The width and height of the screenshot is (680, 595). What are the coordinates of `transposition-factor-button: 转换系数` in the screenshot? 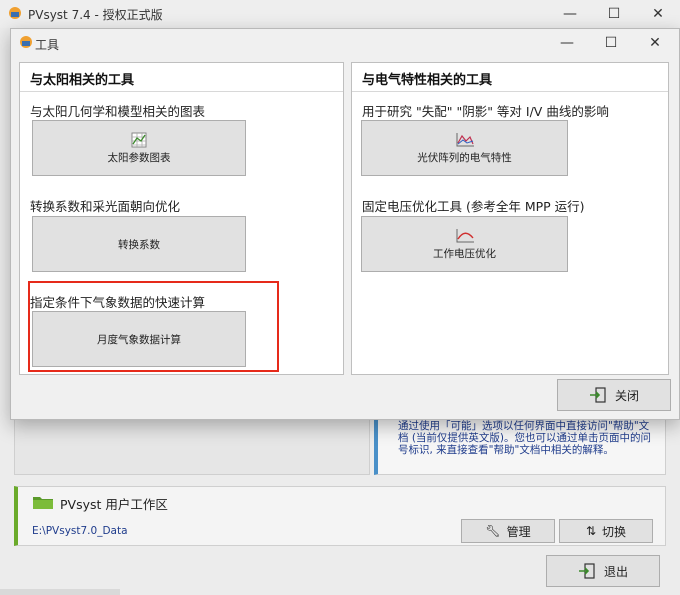 It's located at (139, 244).